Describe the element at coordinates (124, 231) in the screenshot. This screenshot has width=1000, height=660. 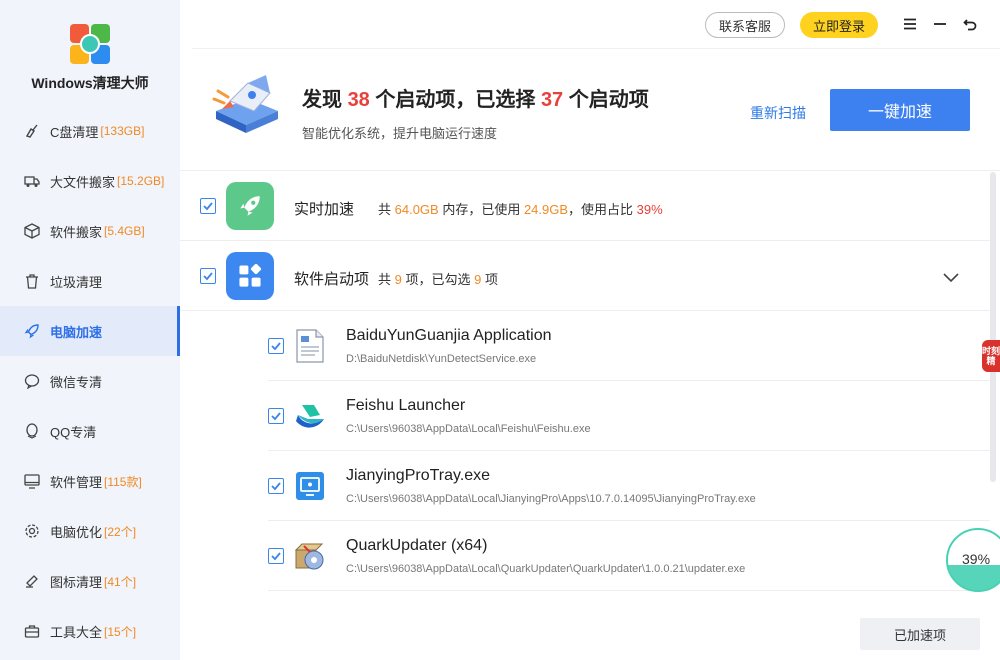
I see `sidebar-item-count: [5.4GB]` at that location.